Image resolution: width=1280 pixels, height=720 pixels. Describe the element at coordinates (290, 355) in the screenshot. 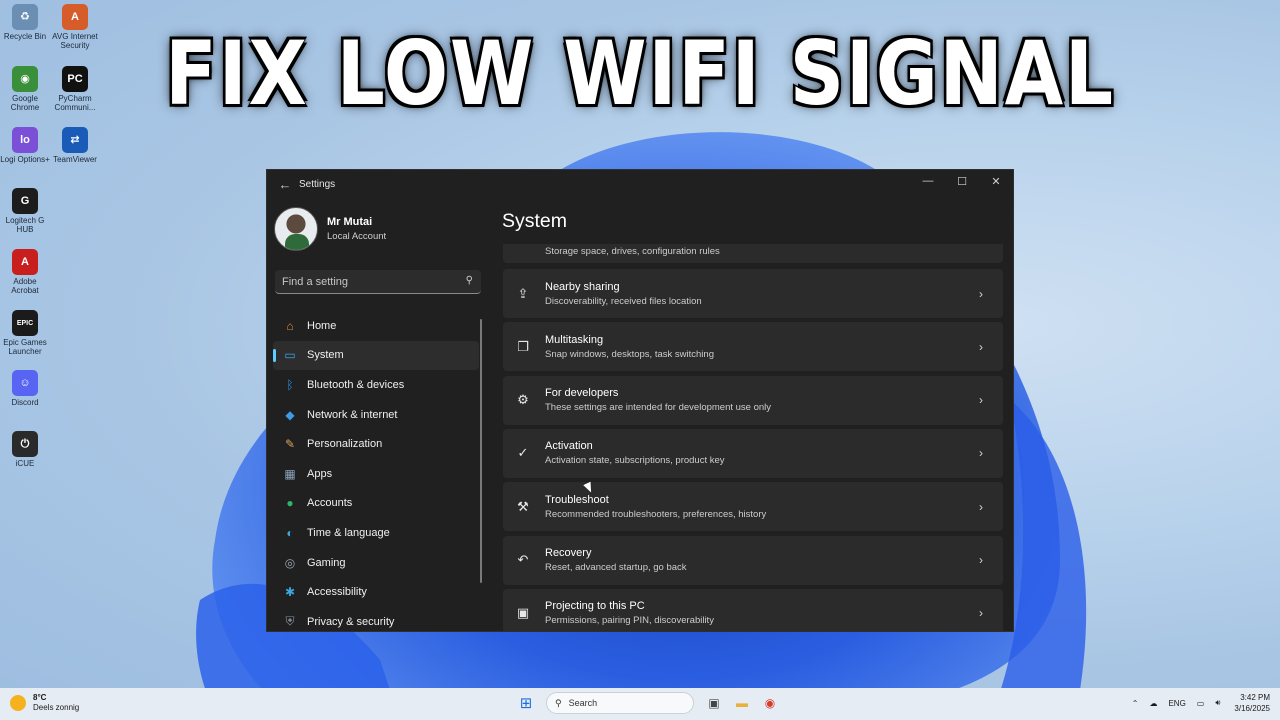

I see `system-icon: ▭` at that location.